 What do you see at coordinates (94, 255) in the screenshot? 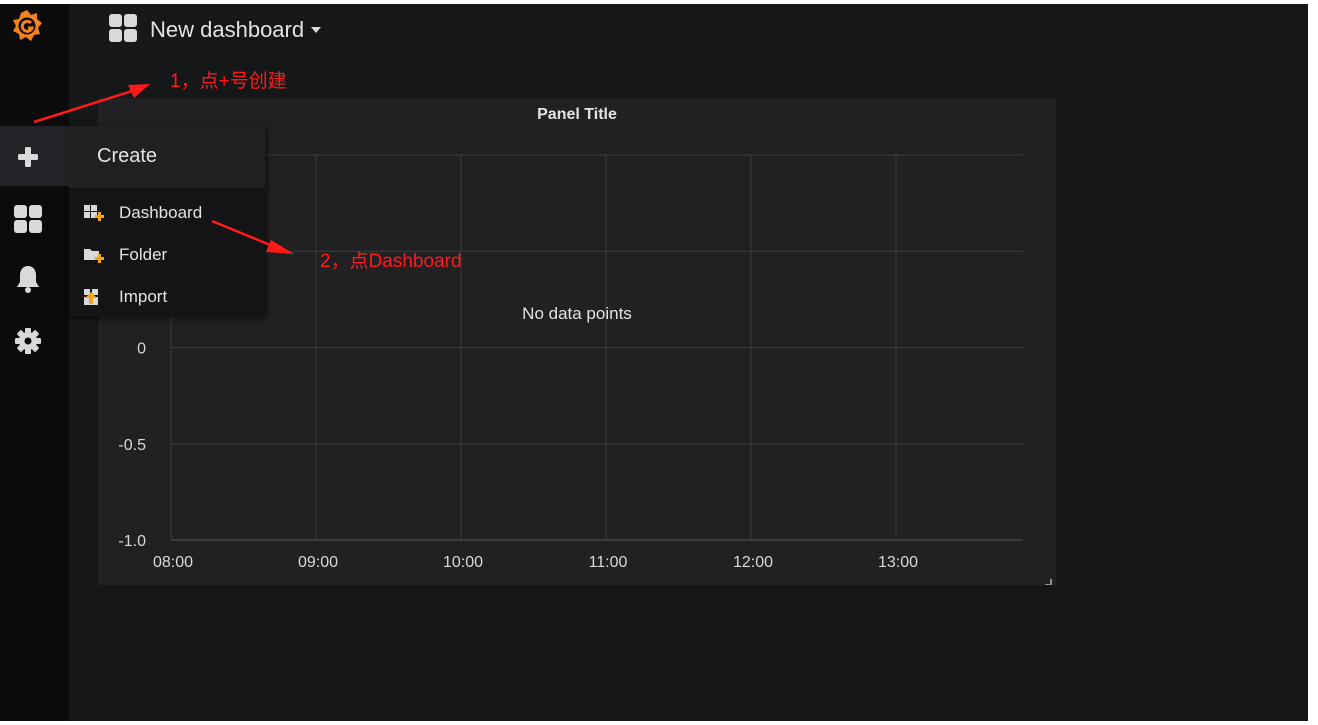
I see `folder-add-icon` at bounding box center [94, 255].